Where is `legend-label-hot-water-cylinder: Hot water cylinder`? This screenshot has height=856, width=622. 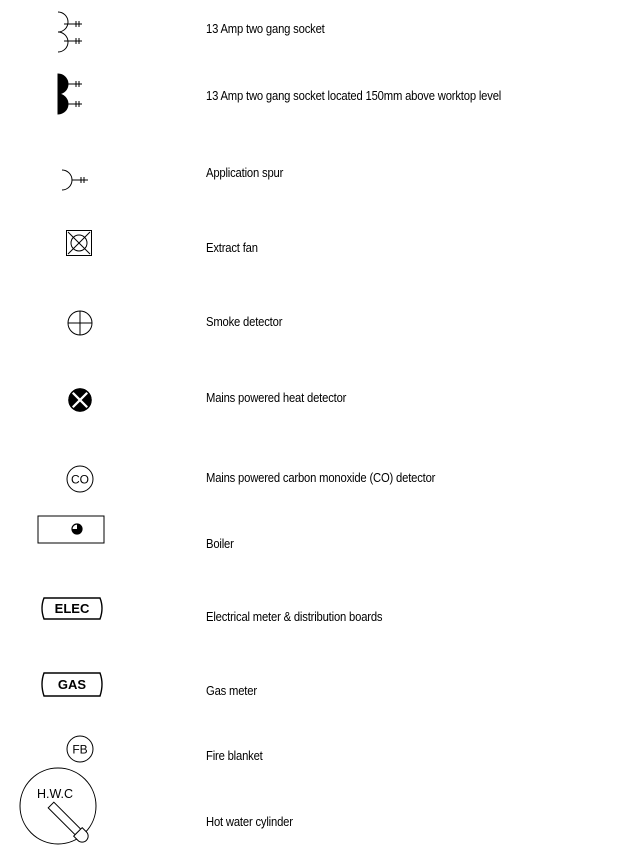
legend-label-hot-water-cylinder: Hot water cylinder is located at coordinates (249, 822).